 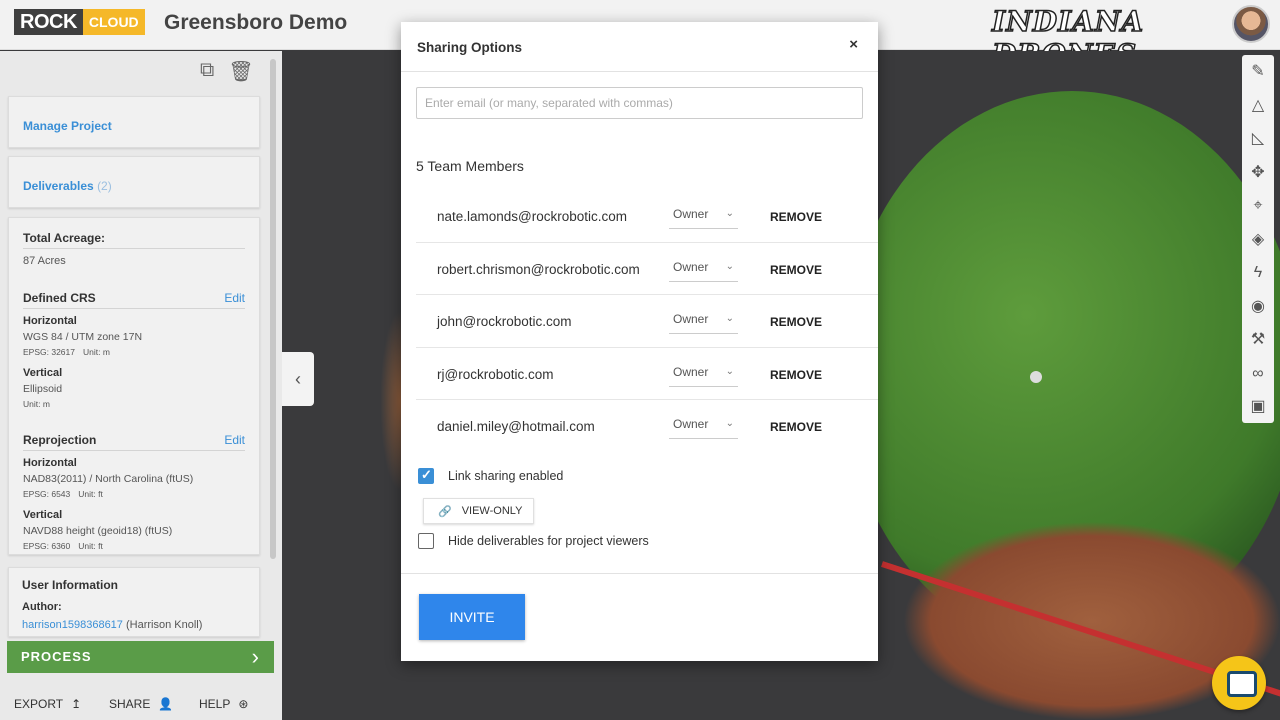 What do you see at coordinates (234, 440) in the screenshot?
I see `reprojection-edit-link: Edit` at bounding box center [234, 440].